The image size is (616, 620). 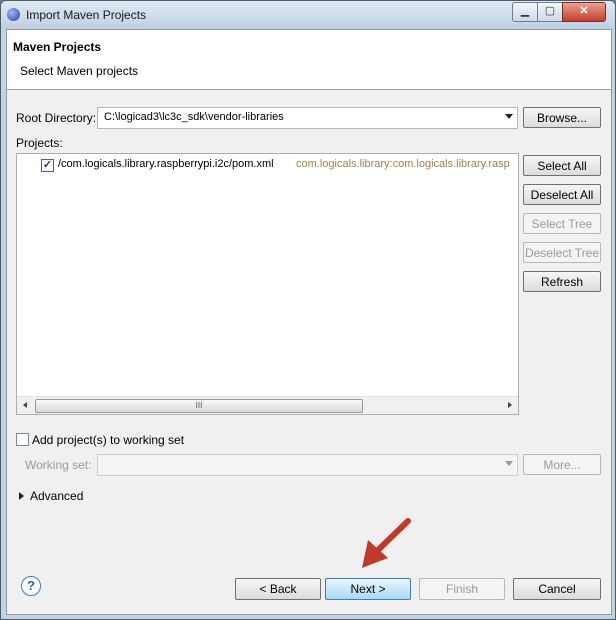 What do you see at coordinates (562, 252) in the screenshot?
I see `deselect-tree-button: Deselect Tree` at bounding box center [562, 252].